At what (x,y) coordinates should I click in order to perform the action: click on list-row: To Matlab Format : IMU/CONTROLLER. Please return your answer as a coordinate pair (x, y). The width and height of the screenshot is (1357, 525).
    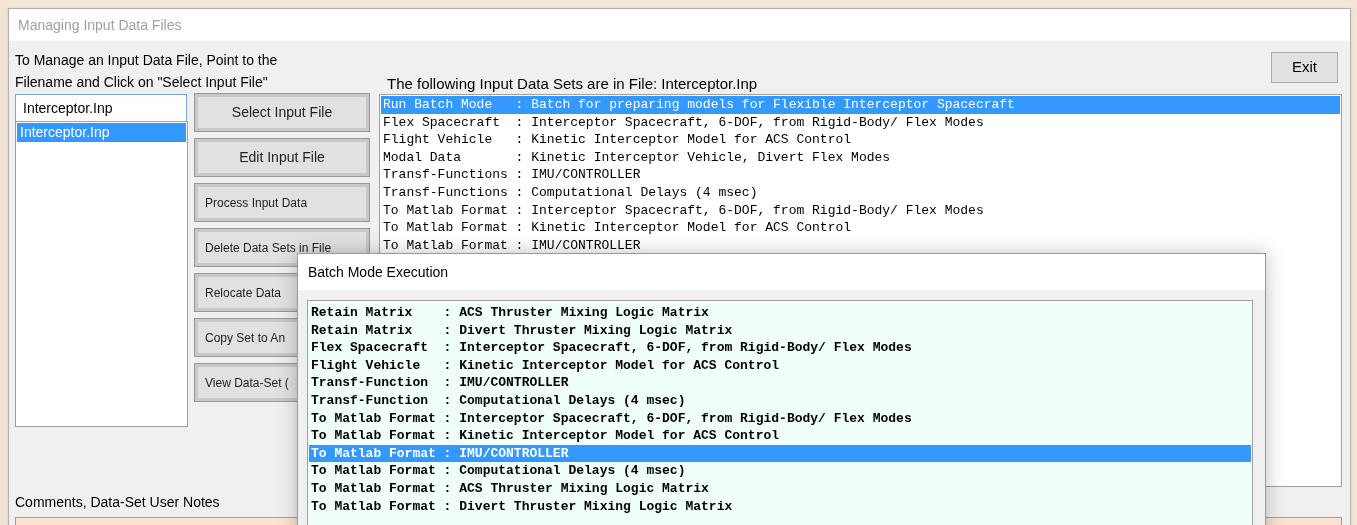
    Looking at the image, I should click on (860, 245).